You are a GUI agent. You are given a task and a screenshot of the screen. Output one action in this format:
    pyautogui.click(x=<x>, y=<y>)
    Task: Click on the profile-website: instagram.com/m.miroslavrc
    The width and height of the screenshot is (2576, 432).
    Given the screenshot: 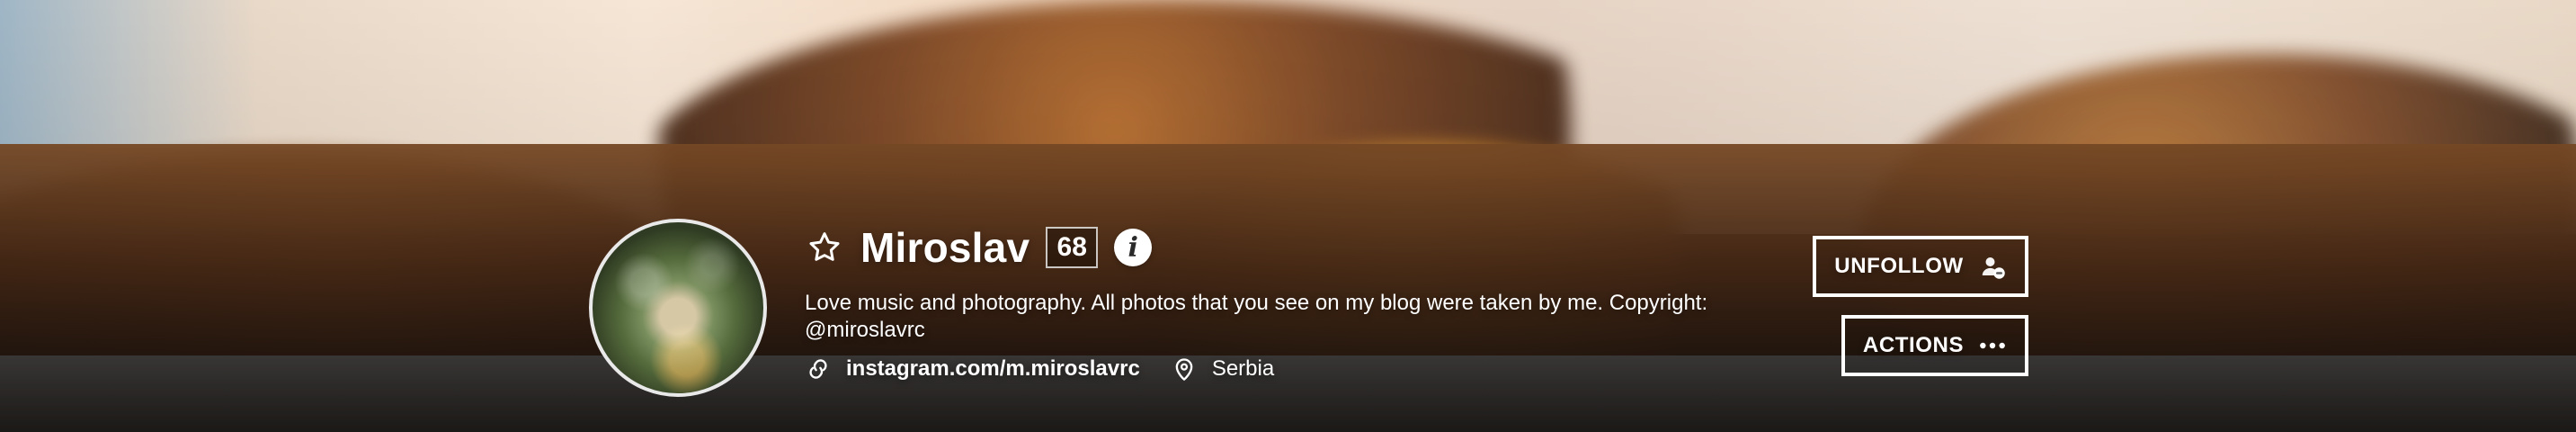 What is the action you would take?
    pyautogui.click(x=973, y=369)
    